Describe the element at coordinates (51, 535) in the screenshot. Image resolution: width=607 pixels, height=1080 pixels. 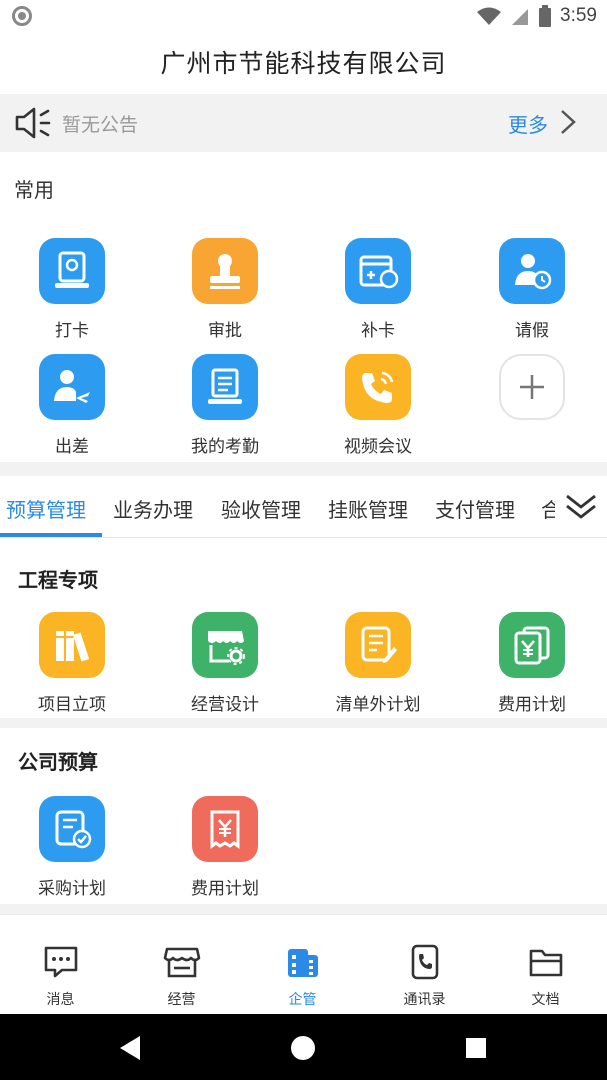
I see `active-tab-indicator` at that location.